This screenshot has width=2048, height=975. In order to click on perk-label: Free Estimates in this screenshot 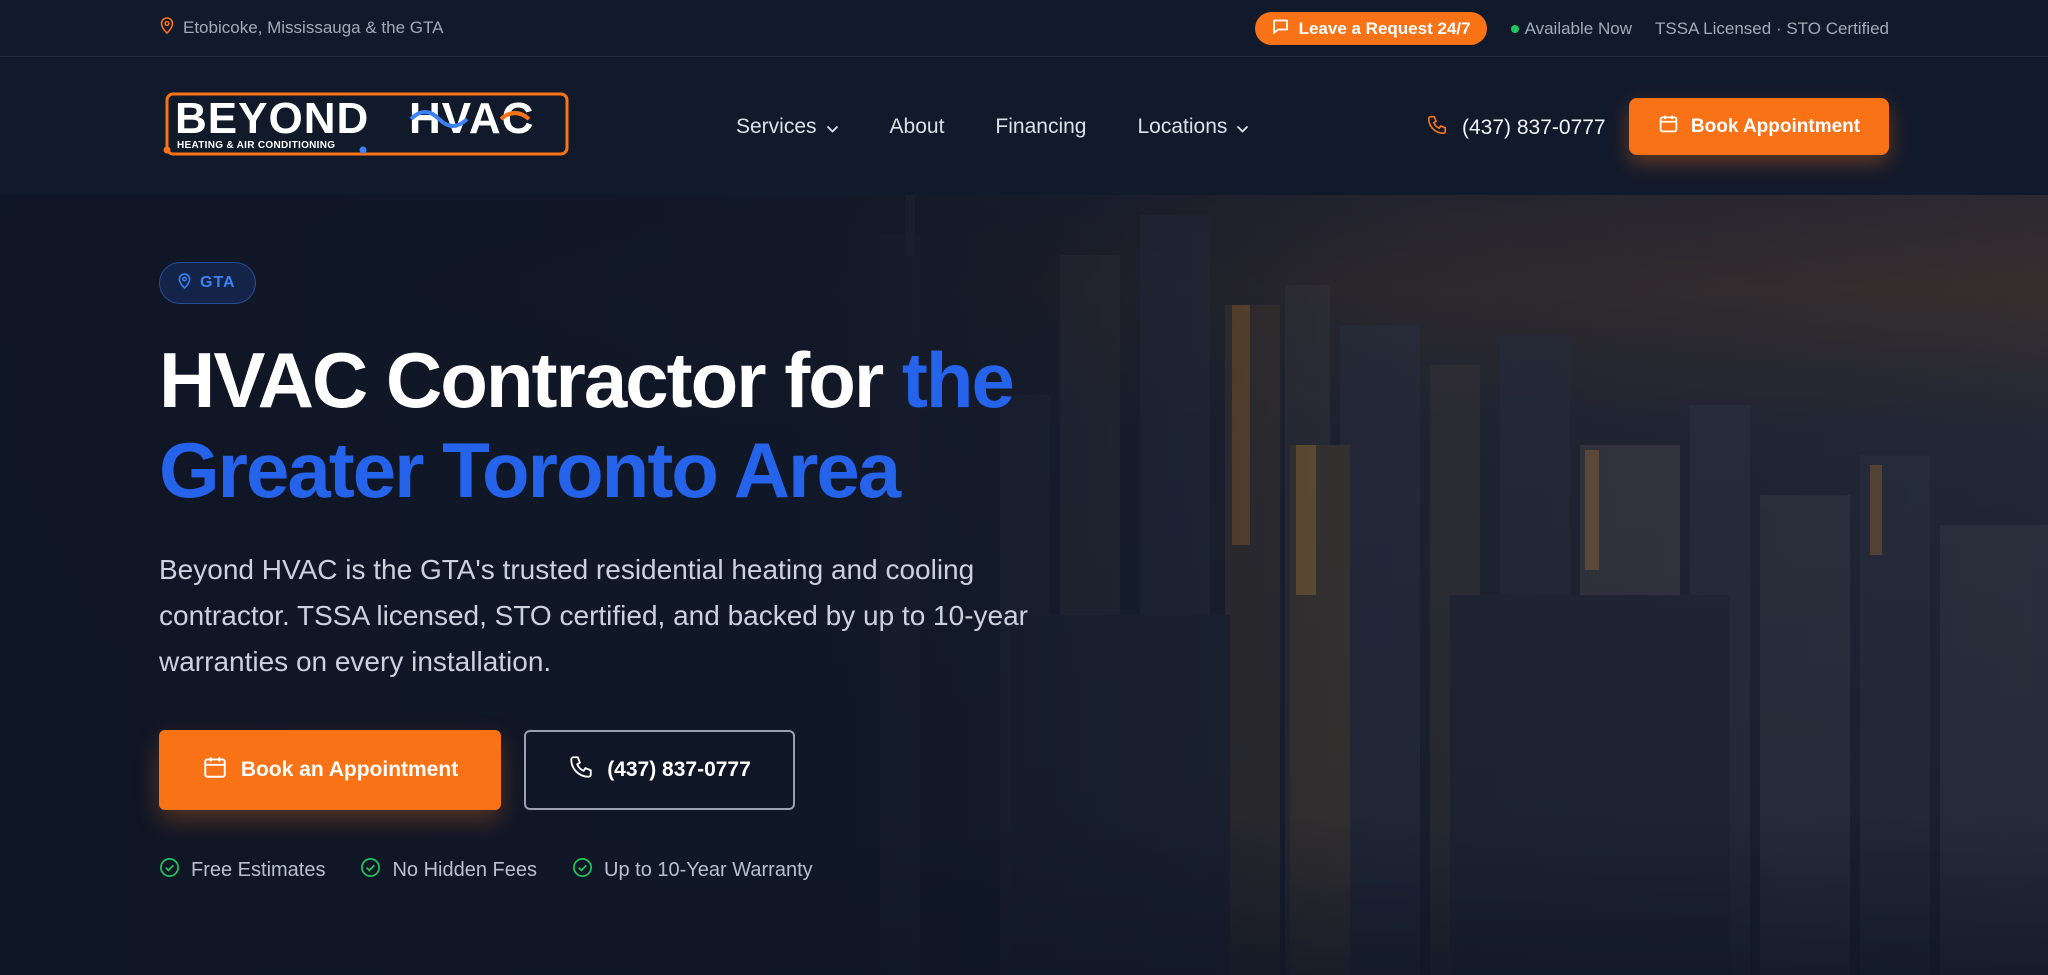, I will do `click(258, 870)`.